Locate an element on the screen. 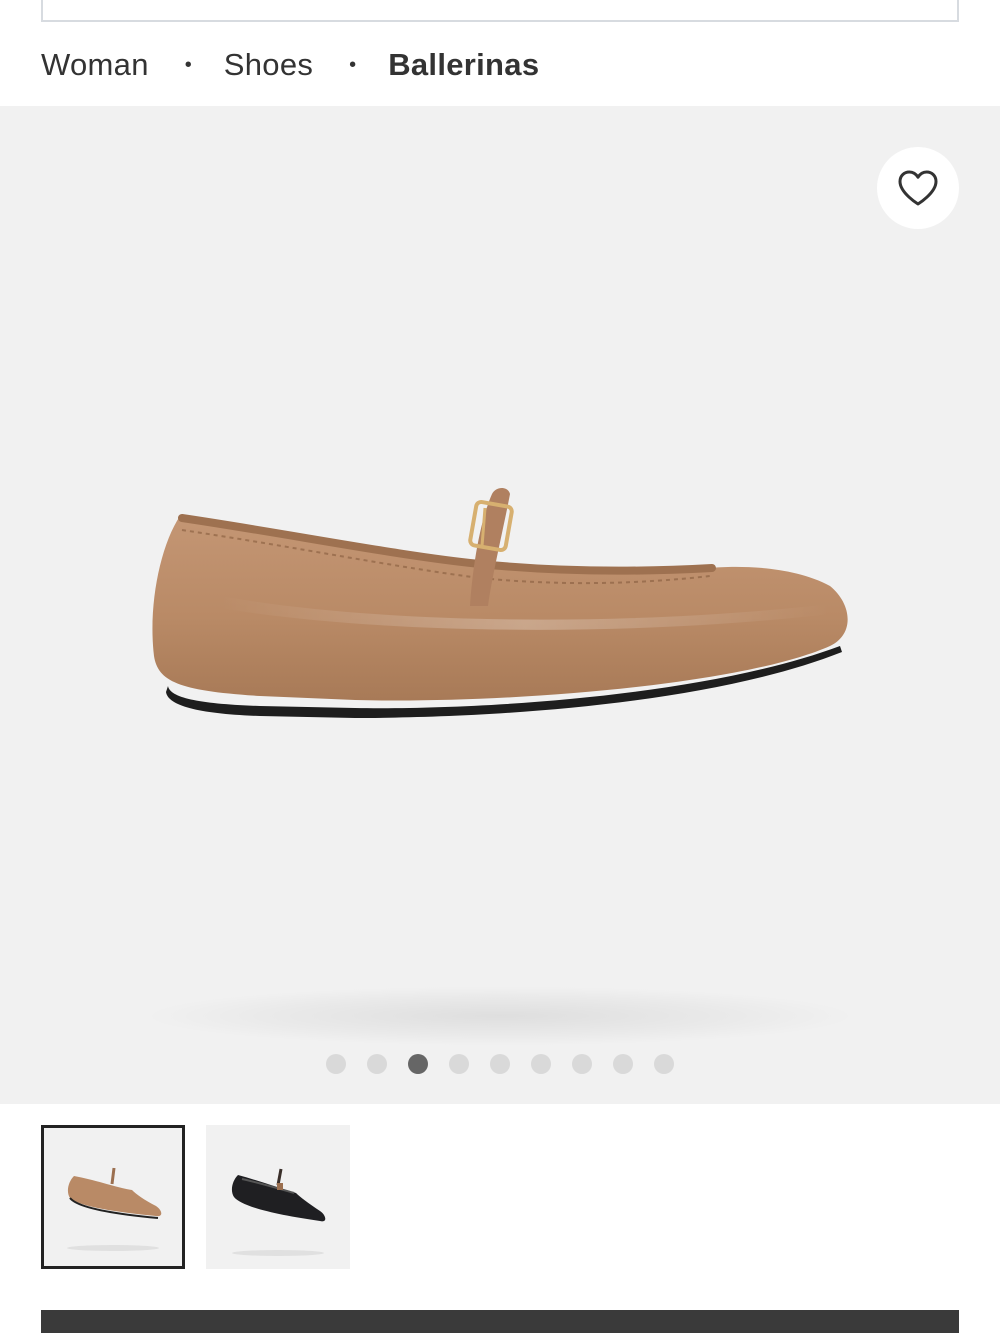 The width and height of the screenshot is (1000, 1333). heart-outline-icon is located at coordinates (918, 188).